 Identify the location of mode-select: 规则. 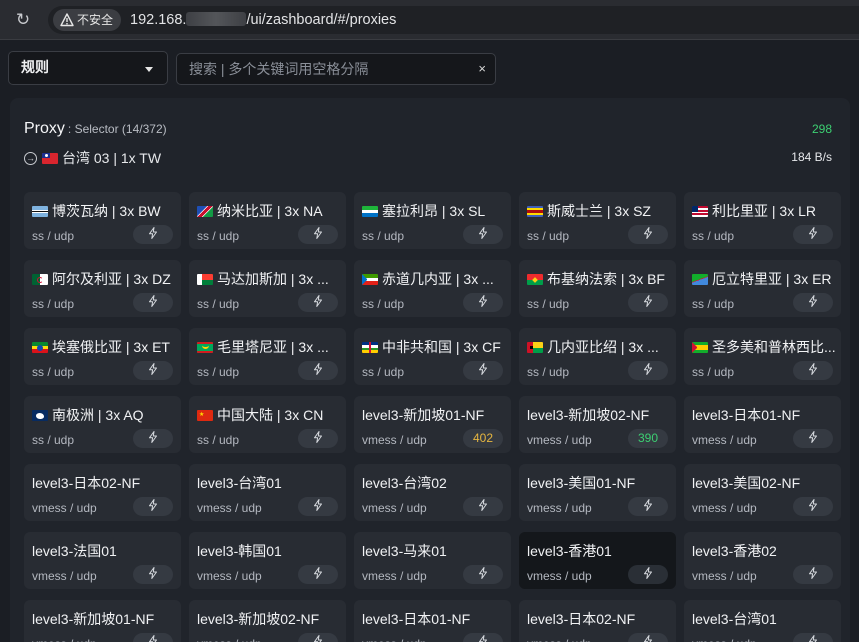
(88, 68).